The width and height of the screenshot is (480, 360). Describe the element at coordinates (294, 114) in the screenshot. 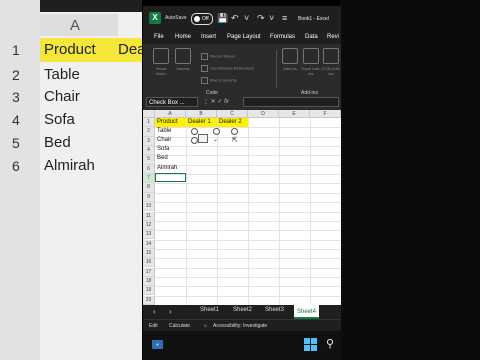

I see `column-header: E` at that location.